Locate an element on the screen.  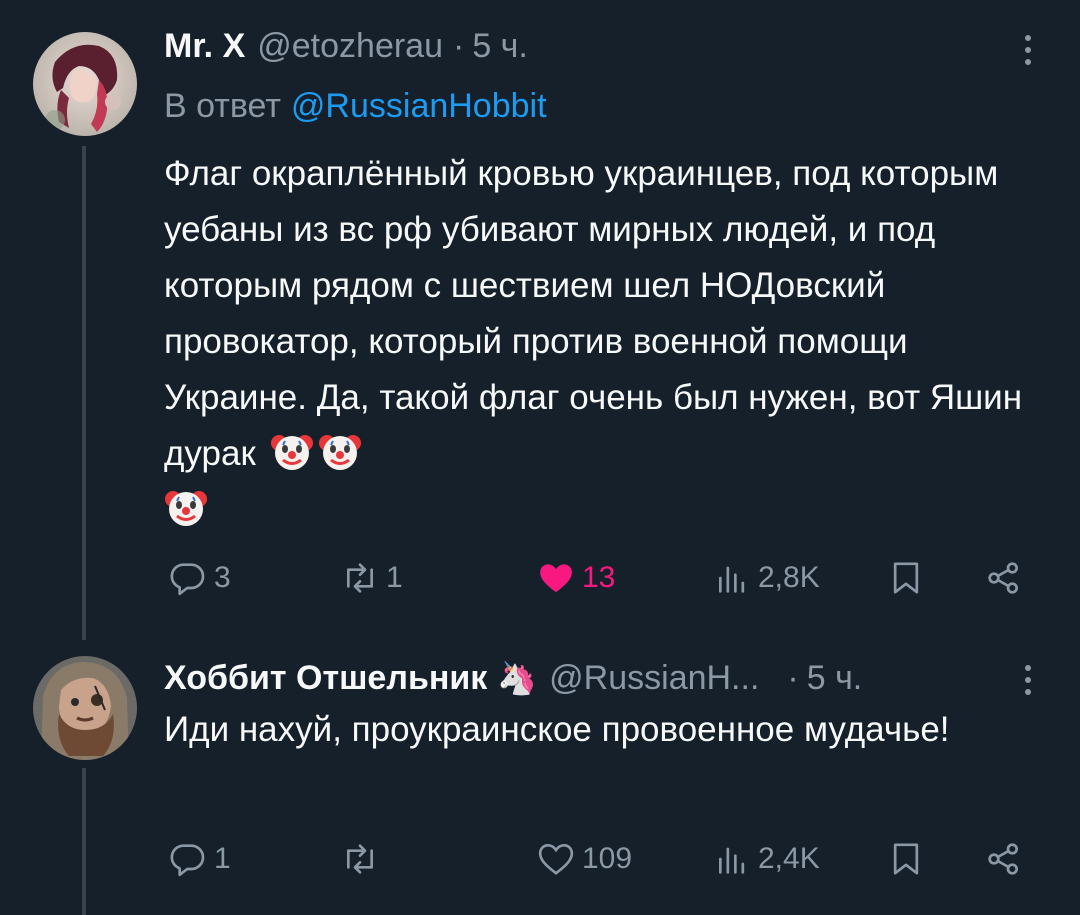
like-button: 109 is located at coordinates (584, 859).